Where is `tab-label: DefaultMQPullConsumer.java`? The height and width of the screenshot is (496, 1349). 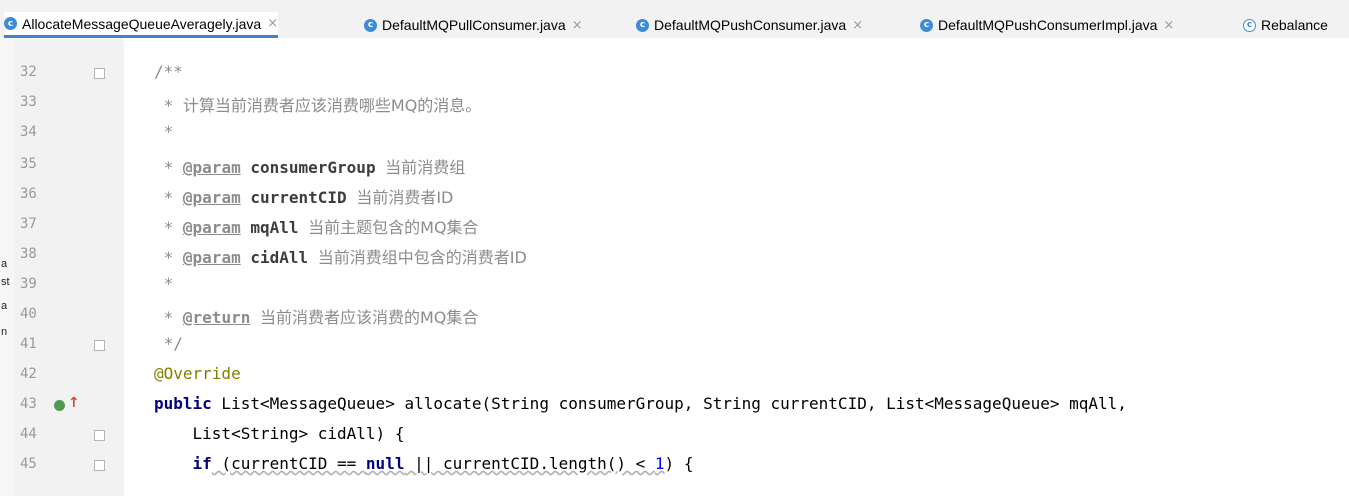
tab-label: DefaultMQPullConsumer.java is located at coordinates (474, 25).